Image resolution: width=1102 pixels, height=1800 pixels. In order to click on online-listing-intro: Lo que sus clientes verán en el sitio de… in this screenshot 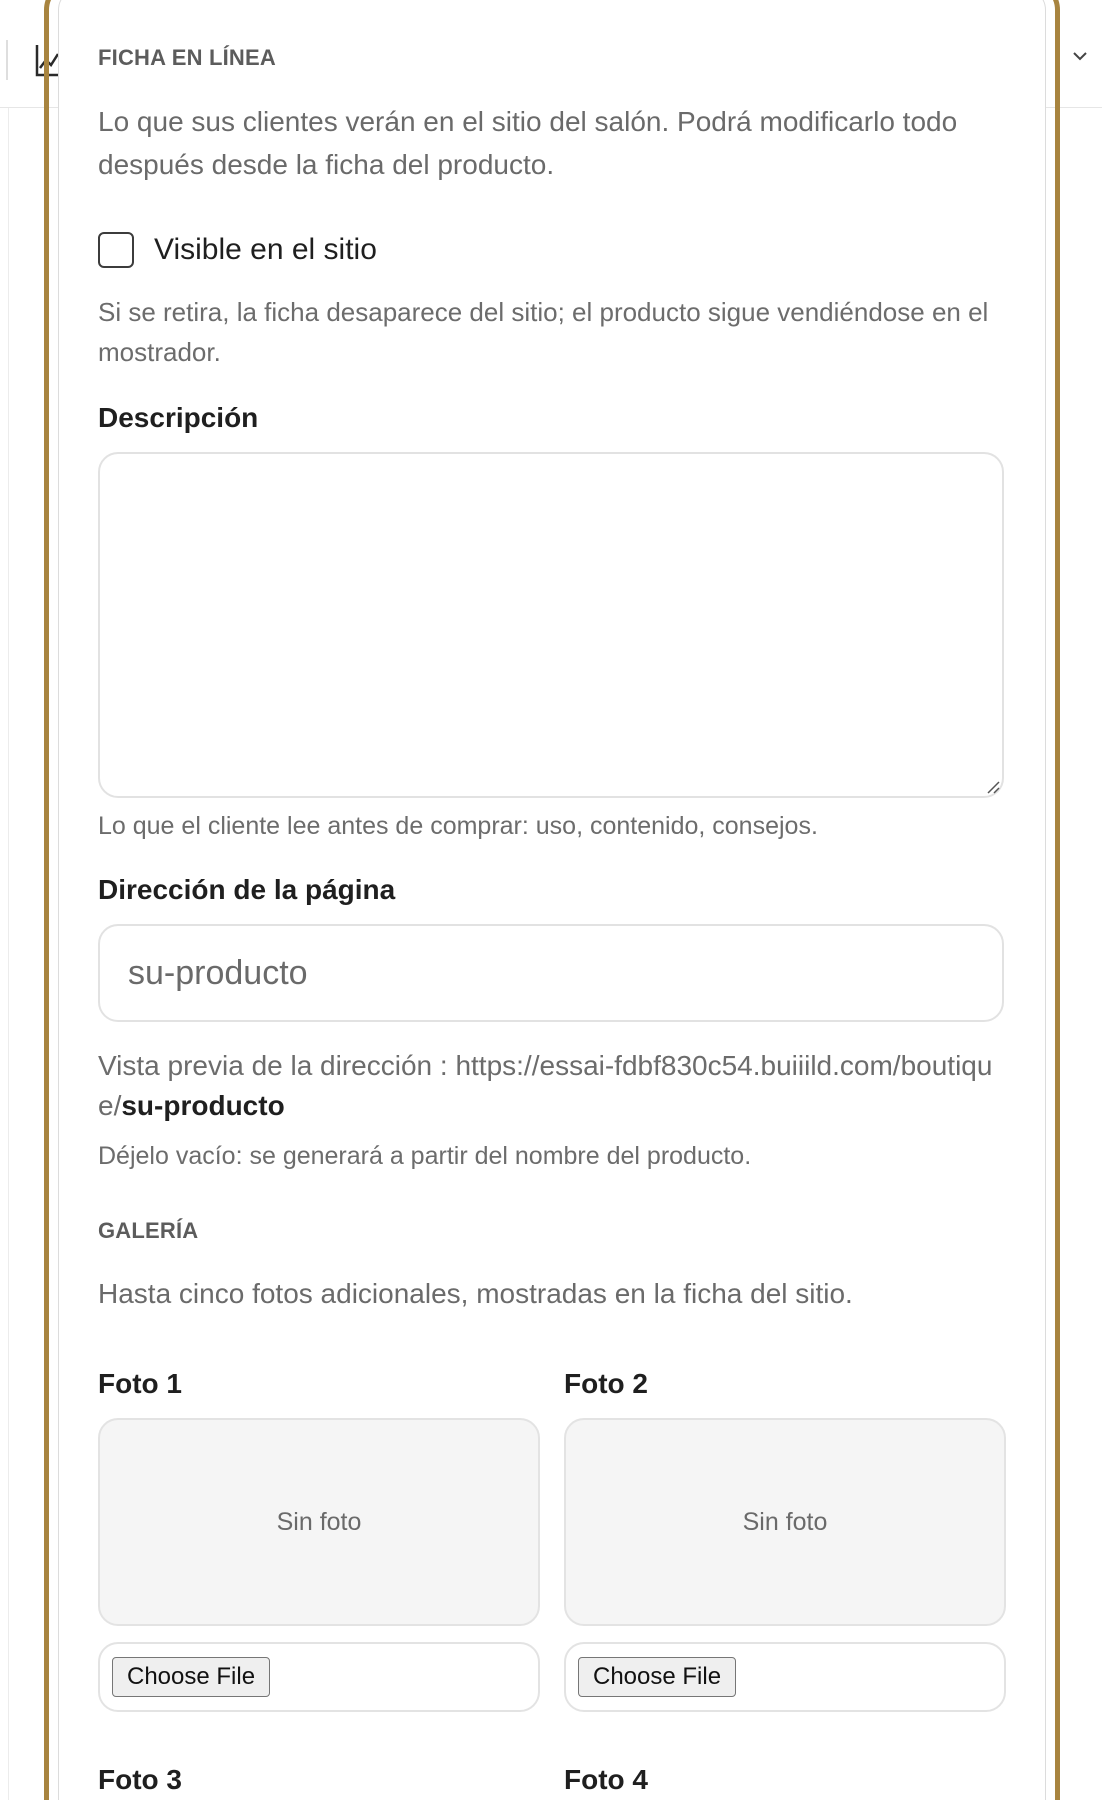, I will do `click(528, 143)`.